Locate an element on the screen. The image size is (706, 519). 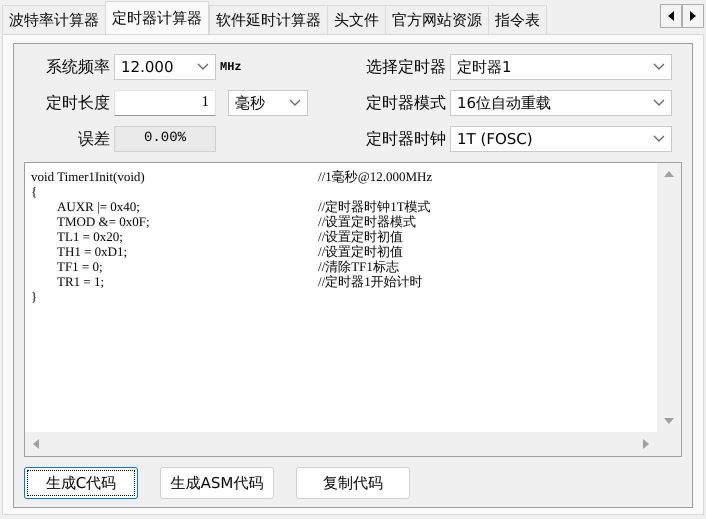
tab: 波特率计算器 is located at coordinates (54, 19).